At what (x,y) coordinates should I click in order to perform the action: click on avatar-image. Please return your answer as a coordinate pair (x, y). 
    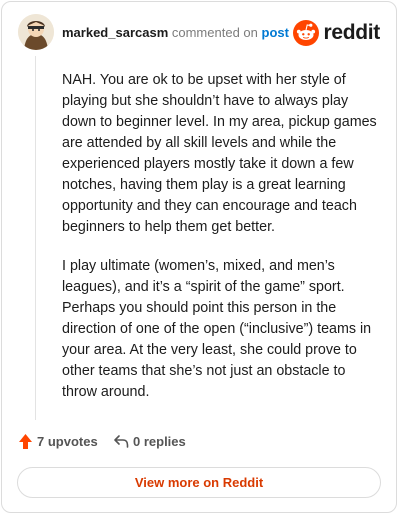
    Looking at the image, I should click on (36, 32).